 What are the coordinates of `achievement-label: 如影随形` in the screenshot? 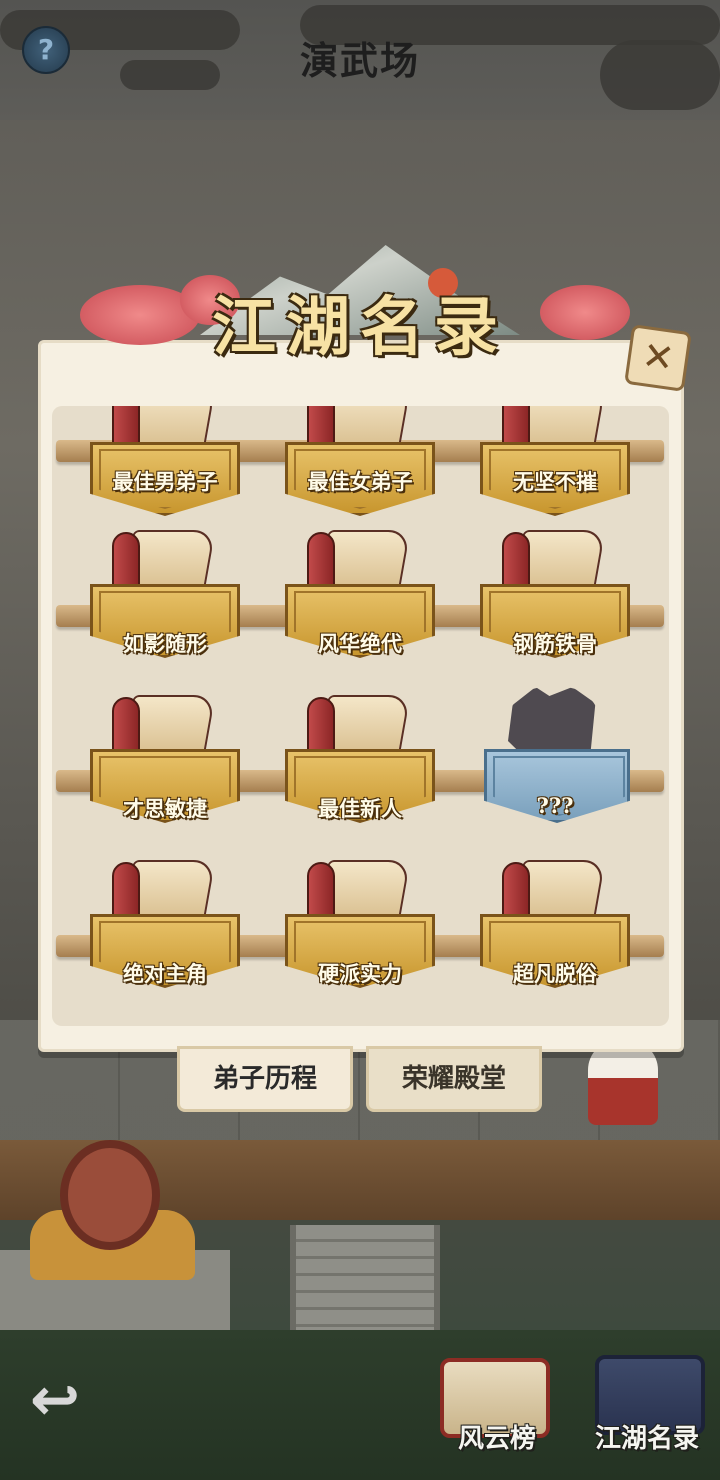 It's located at (165, 643).